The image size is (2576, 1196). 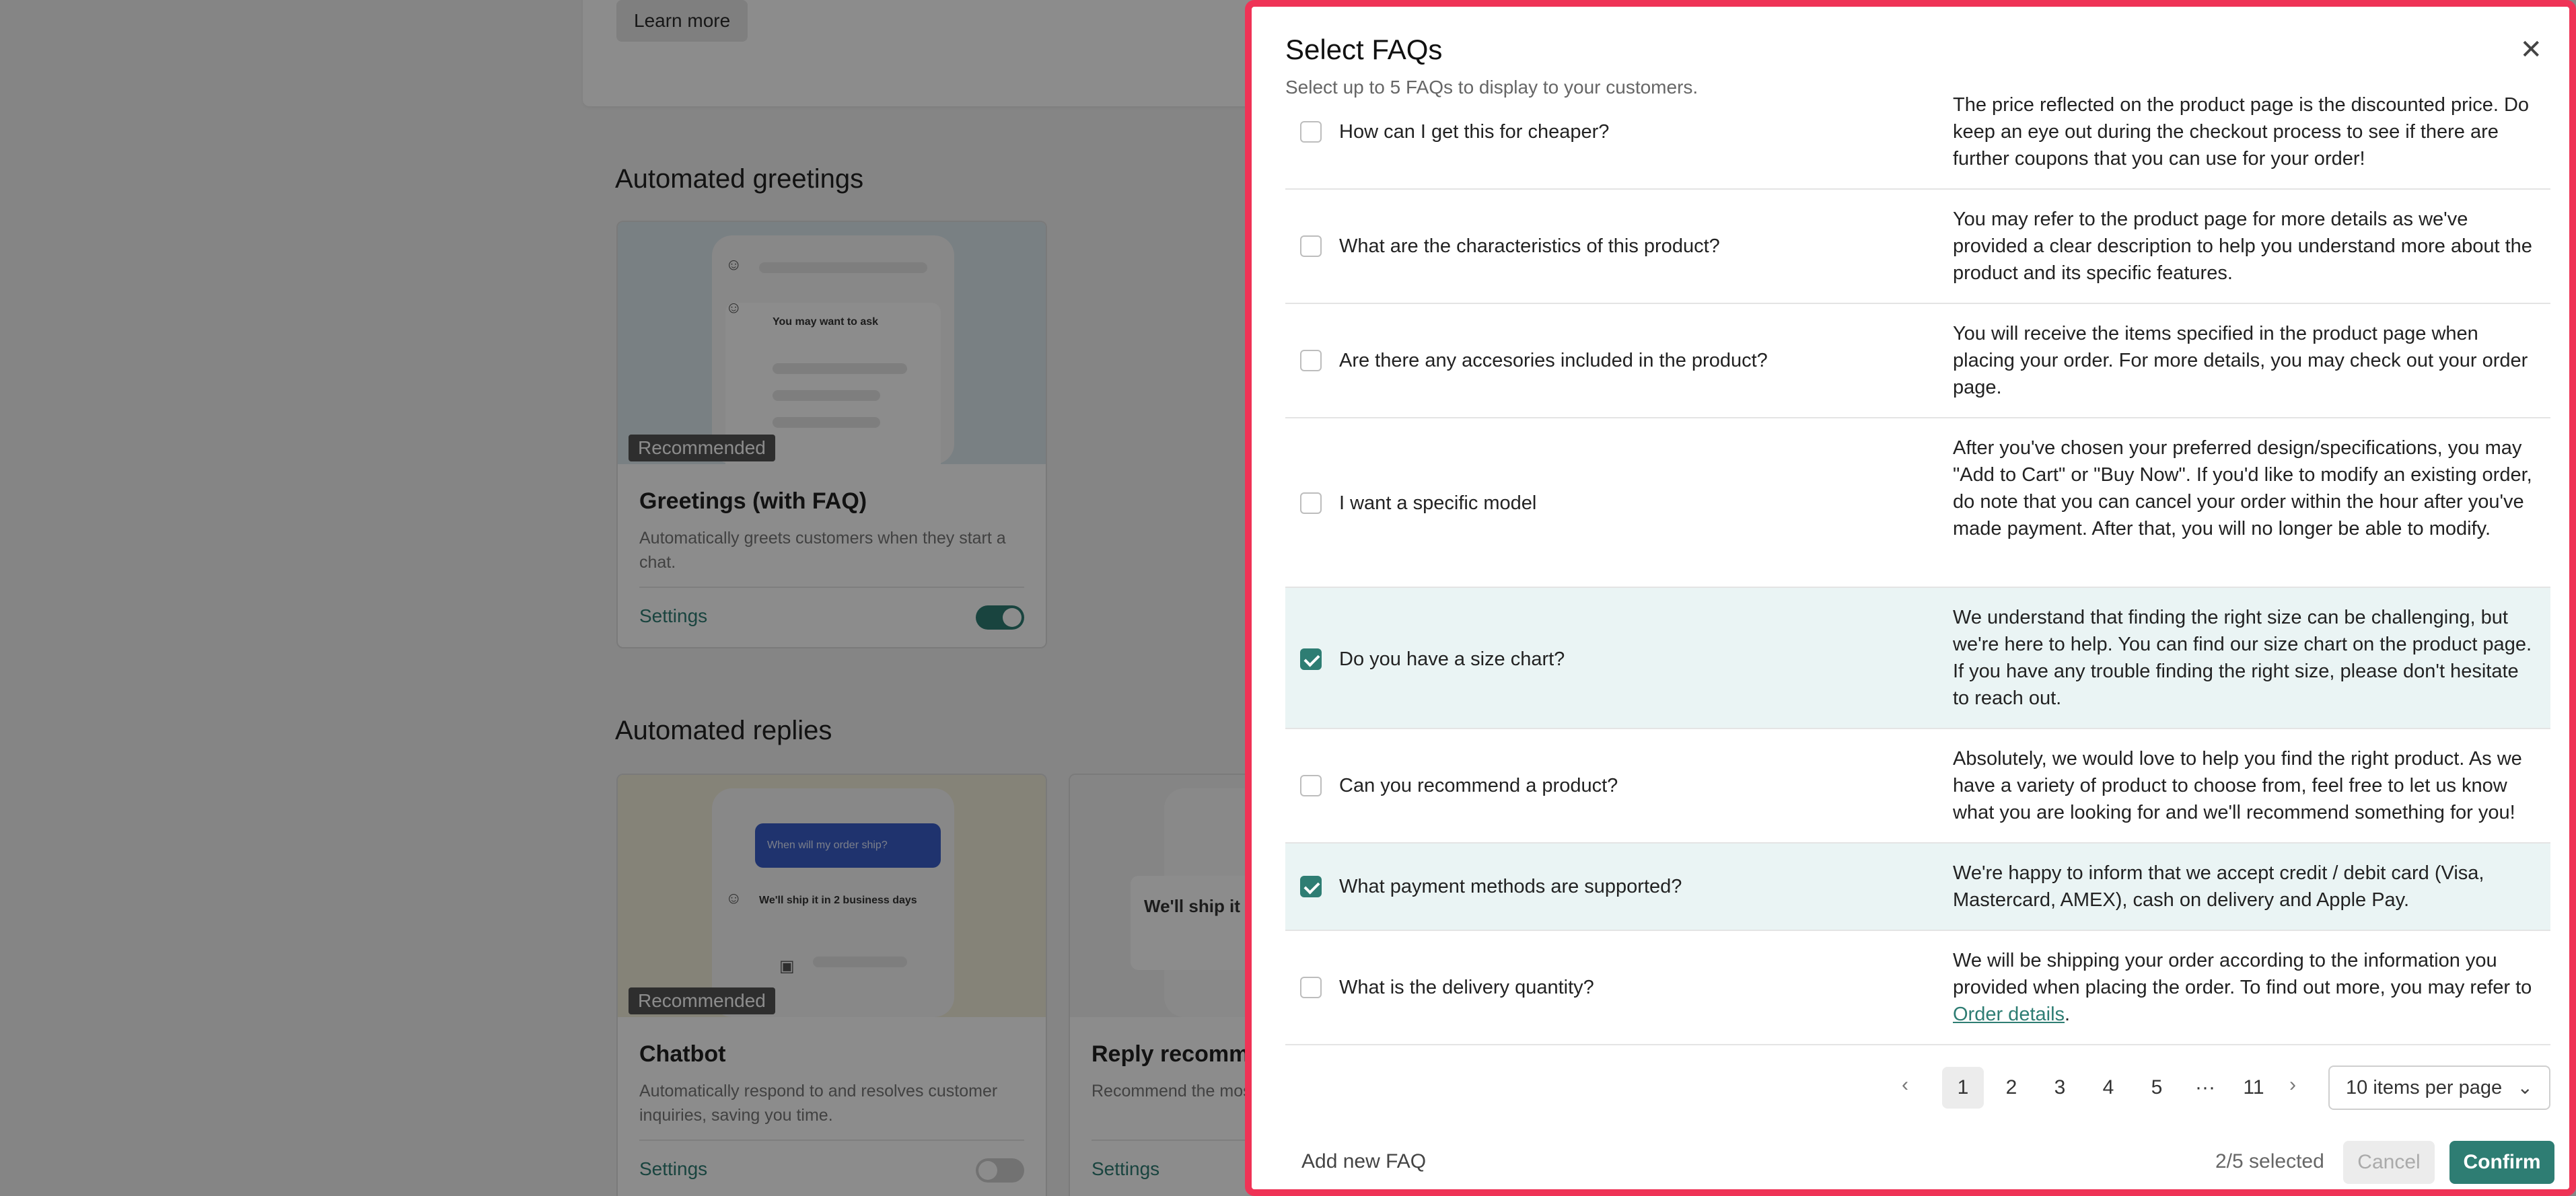 What do you see at coordinates (1438, 503) in the screenshot?
I see `faq-question: I want a specific model` at bounding box center [1438, 503].